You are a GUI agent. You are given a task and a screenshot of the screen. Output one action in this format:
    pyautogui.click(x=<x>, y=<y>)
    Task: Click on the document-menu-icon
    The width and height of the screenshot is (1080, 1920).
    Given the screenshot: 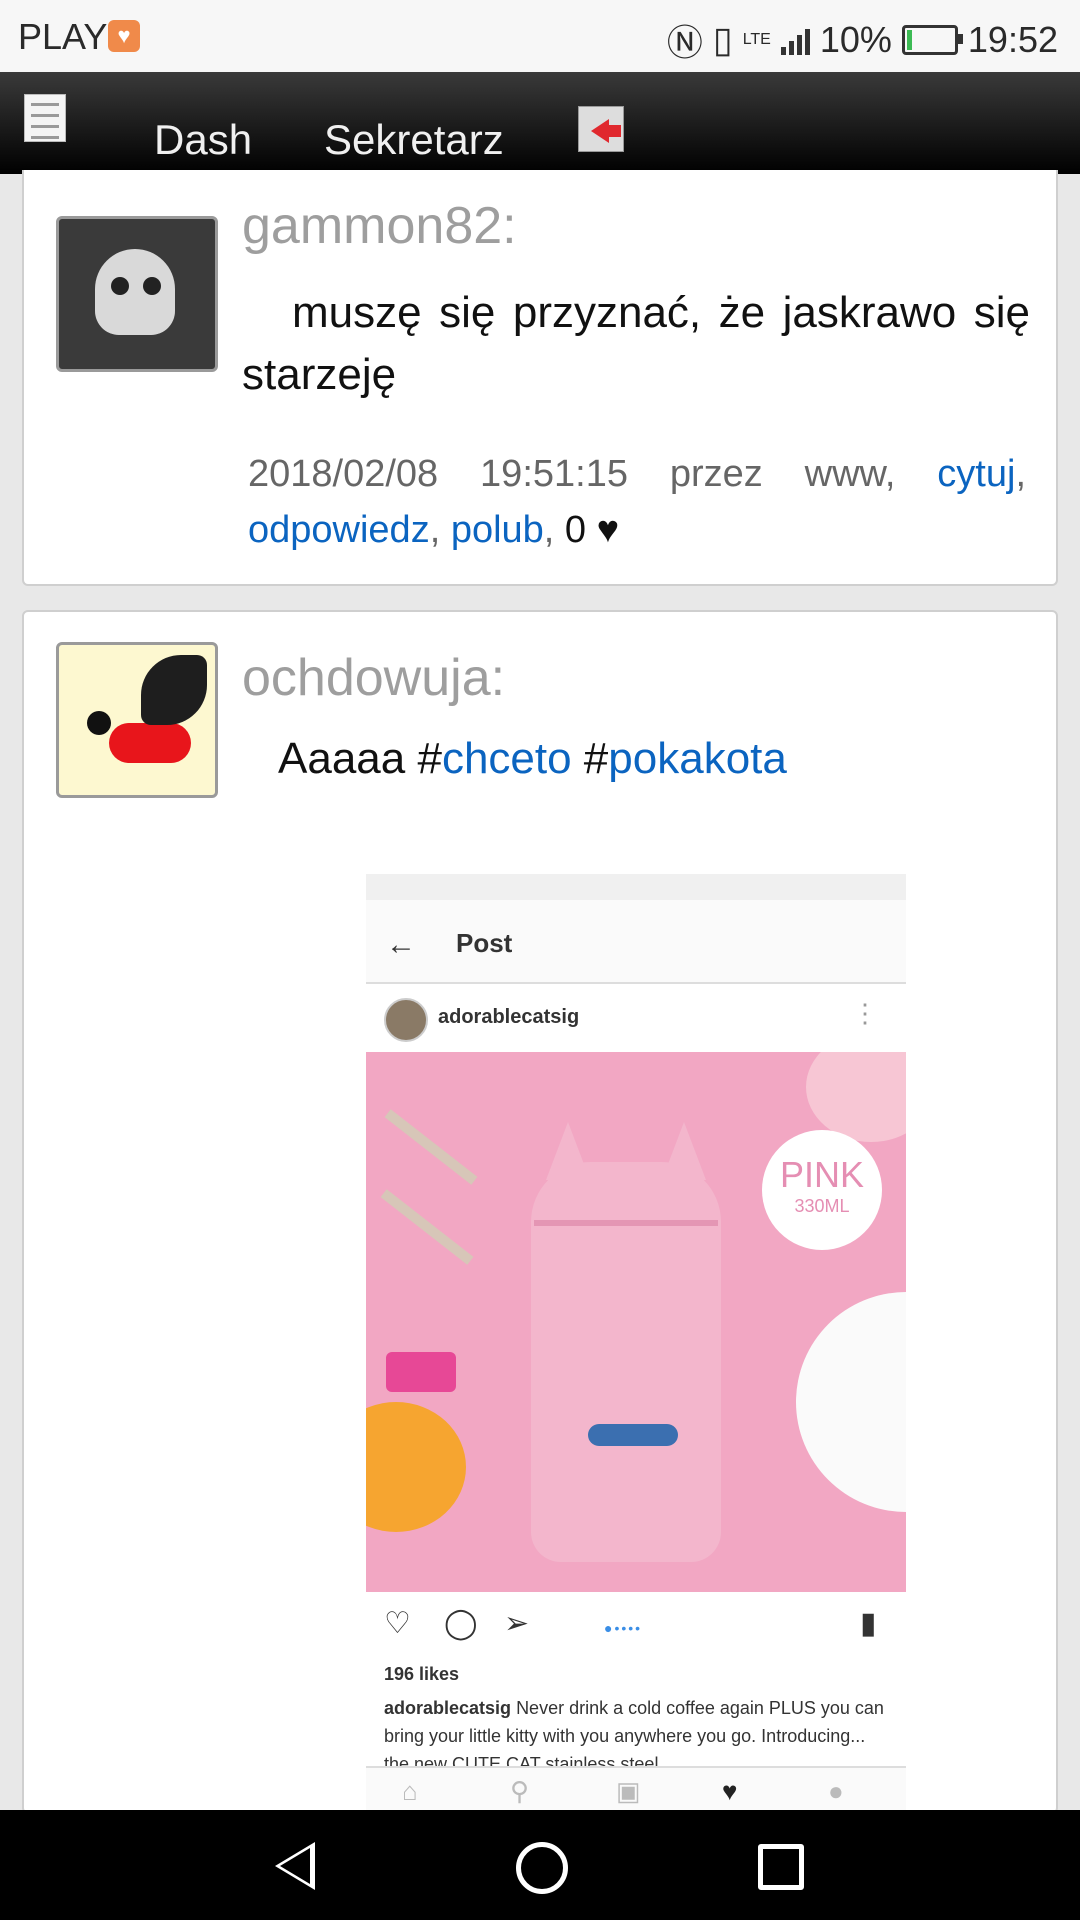 What is the action you would take?
    pyautogui.click(x=45, y=118)
    